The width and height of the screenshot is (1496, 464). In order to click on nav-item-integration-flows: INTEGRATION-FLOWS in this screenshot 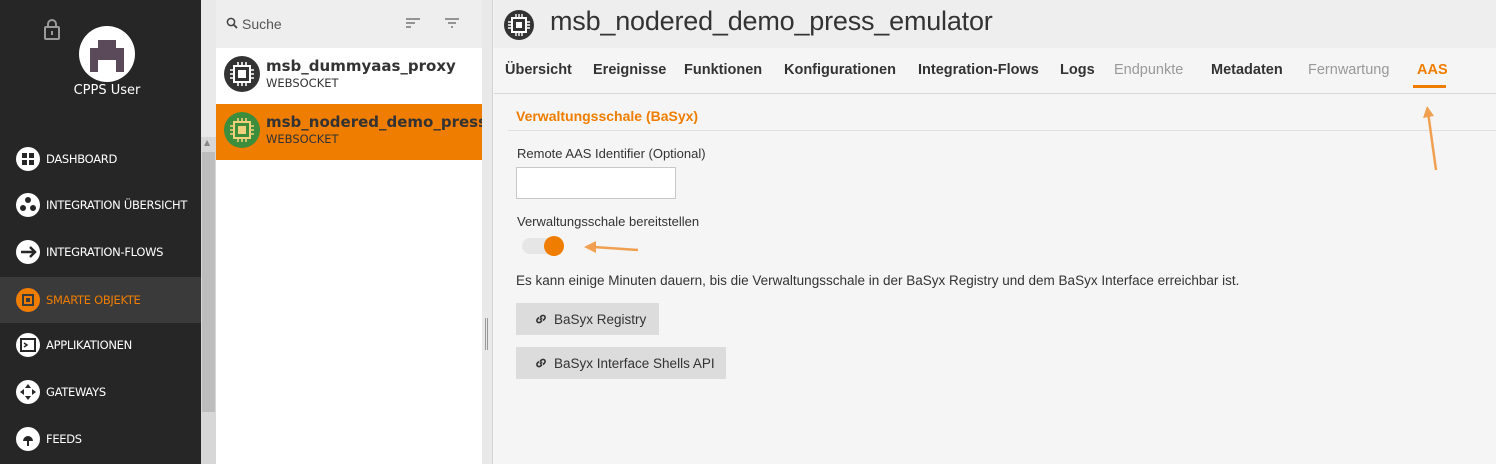, I will do `click(100, 252)`.